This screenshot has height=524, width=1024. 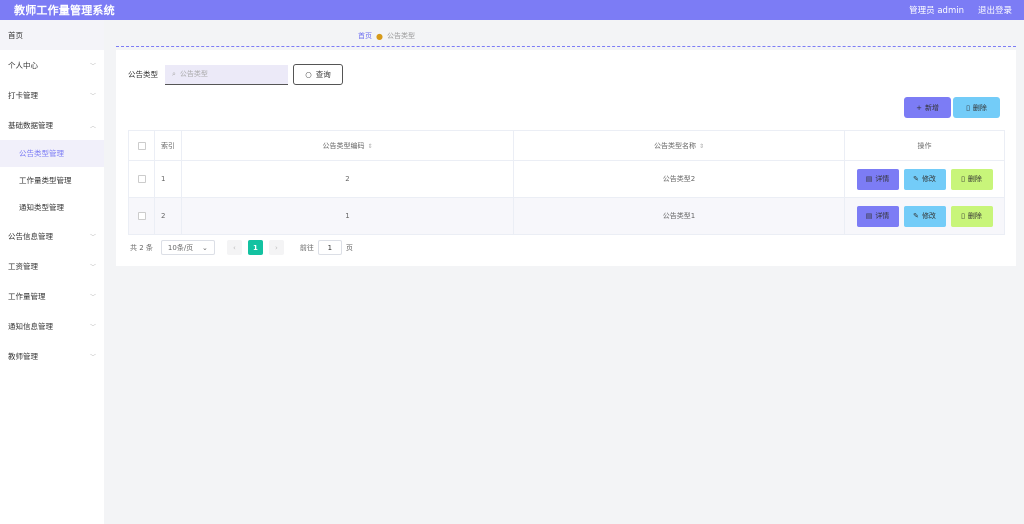 What do you see at coordinates (23, 95) in the screenshot?
I see `sidebar-item-label: 打卡管理` at bounding box center [23, 95].